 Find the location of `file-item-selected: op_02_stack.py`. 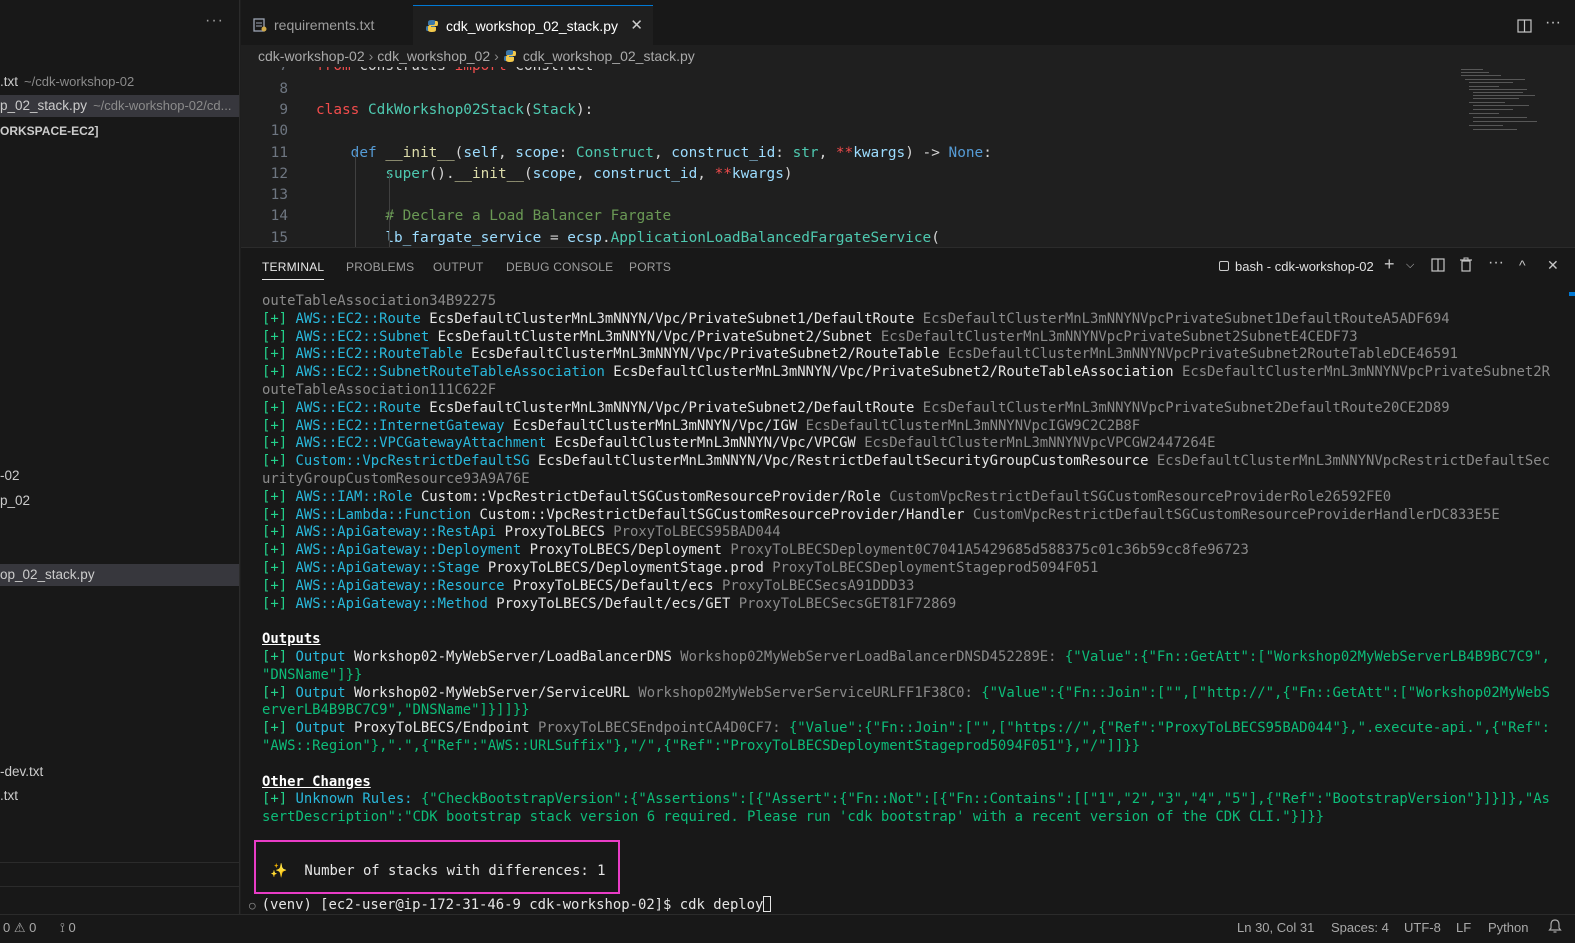

file-item-selected: op_02_stack.py is located at coordinates (119, 575).